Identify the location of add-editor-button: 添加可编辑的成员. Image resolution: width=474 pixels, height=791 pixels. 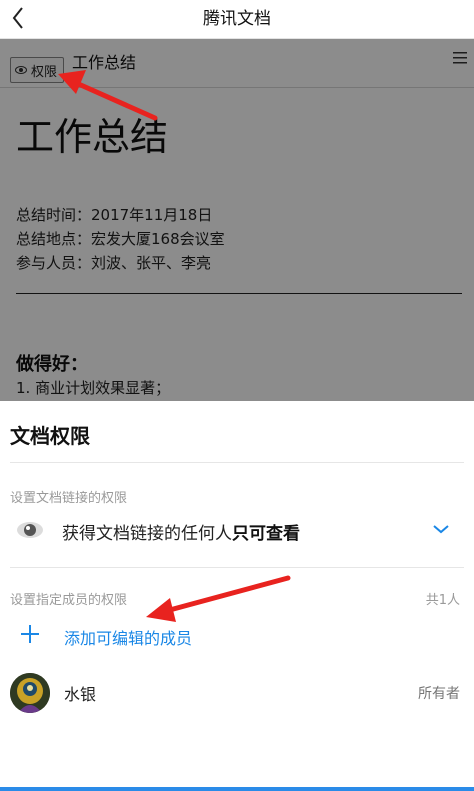
(237, 636).